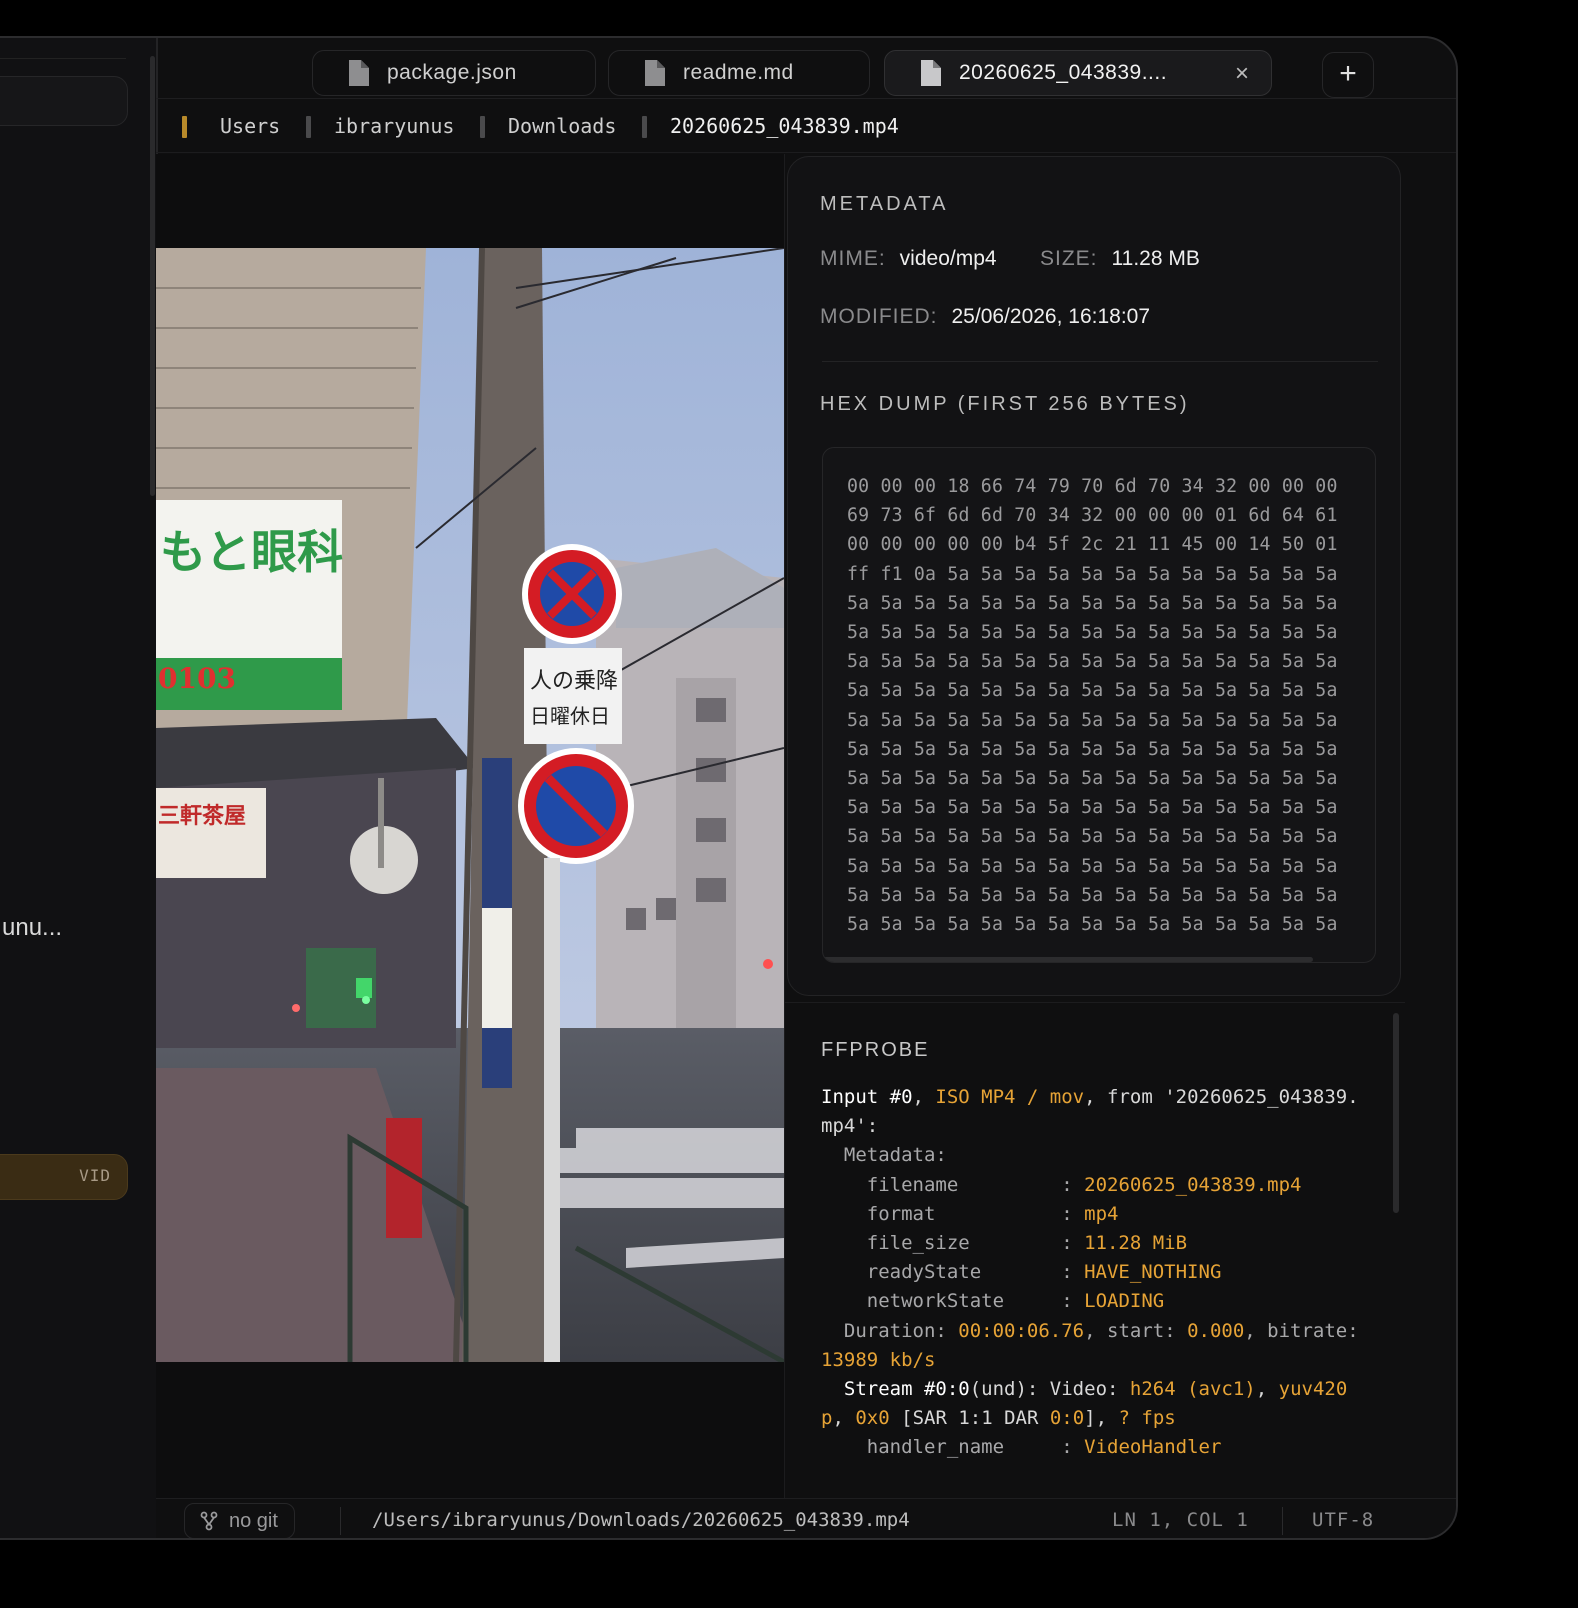  I want to click on tab-label: package.json, so click(452, 72).